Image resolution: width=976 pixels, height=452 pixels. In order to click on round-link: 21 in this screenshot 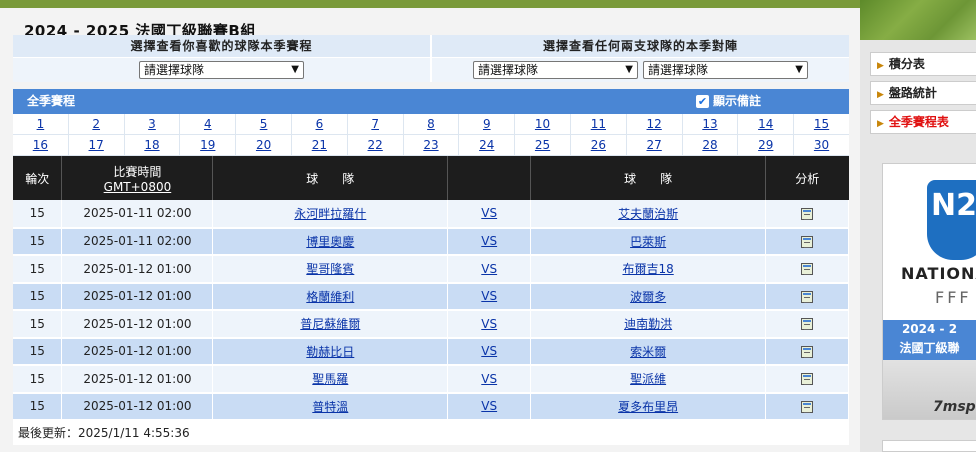, I will do `click(320, 145)`.